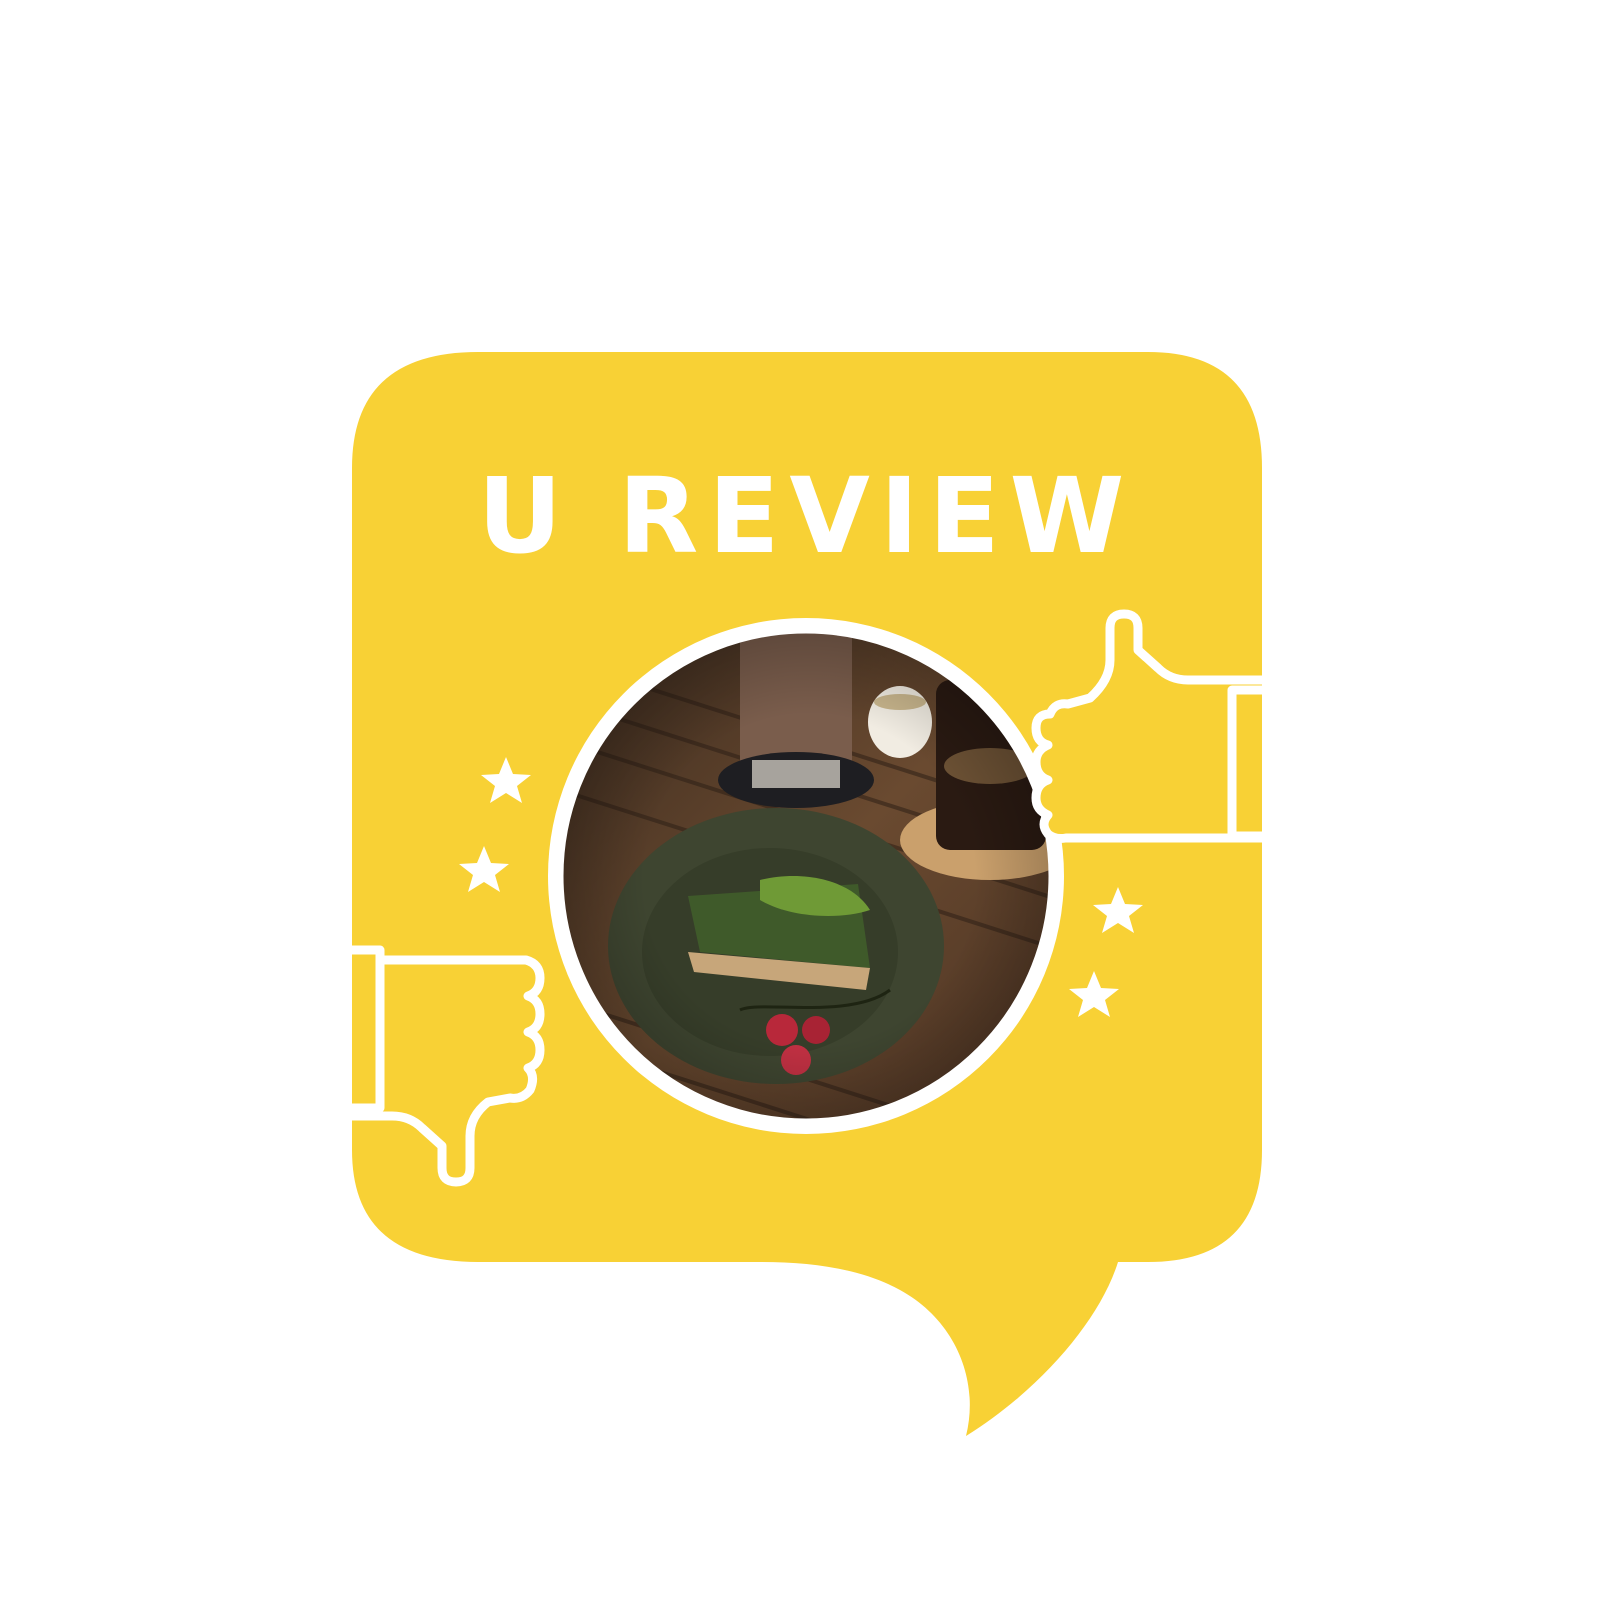 Image resolution: width=1604 pixels, height=1604 pixels. I want to click on badge-title: U REVIEW, so click(806, 516).